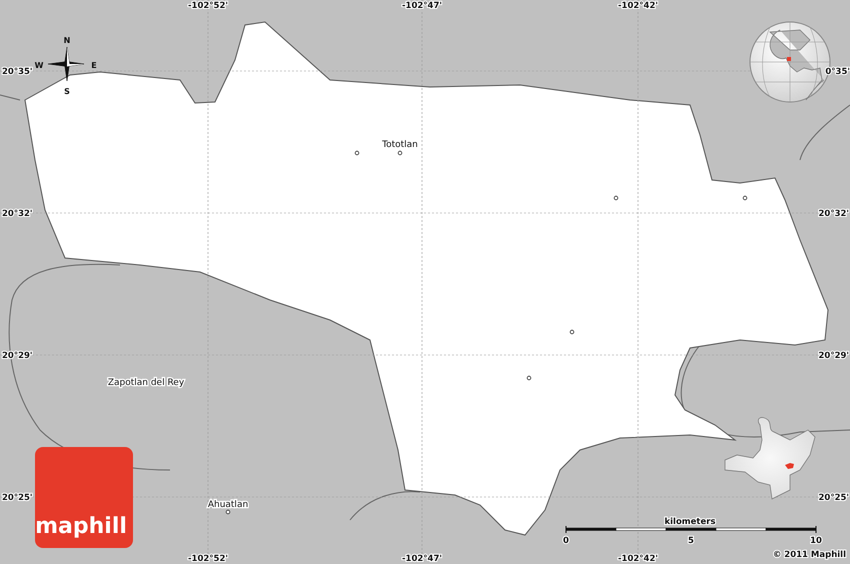  Describe the element at coordinates (837, 72) in the screenshot. I see `latitude-label: 0°35'` at that location.